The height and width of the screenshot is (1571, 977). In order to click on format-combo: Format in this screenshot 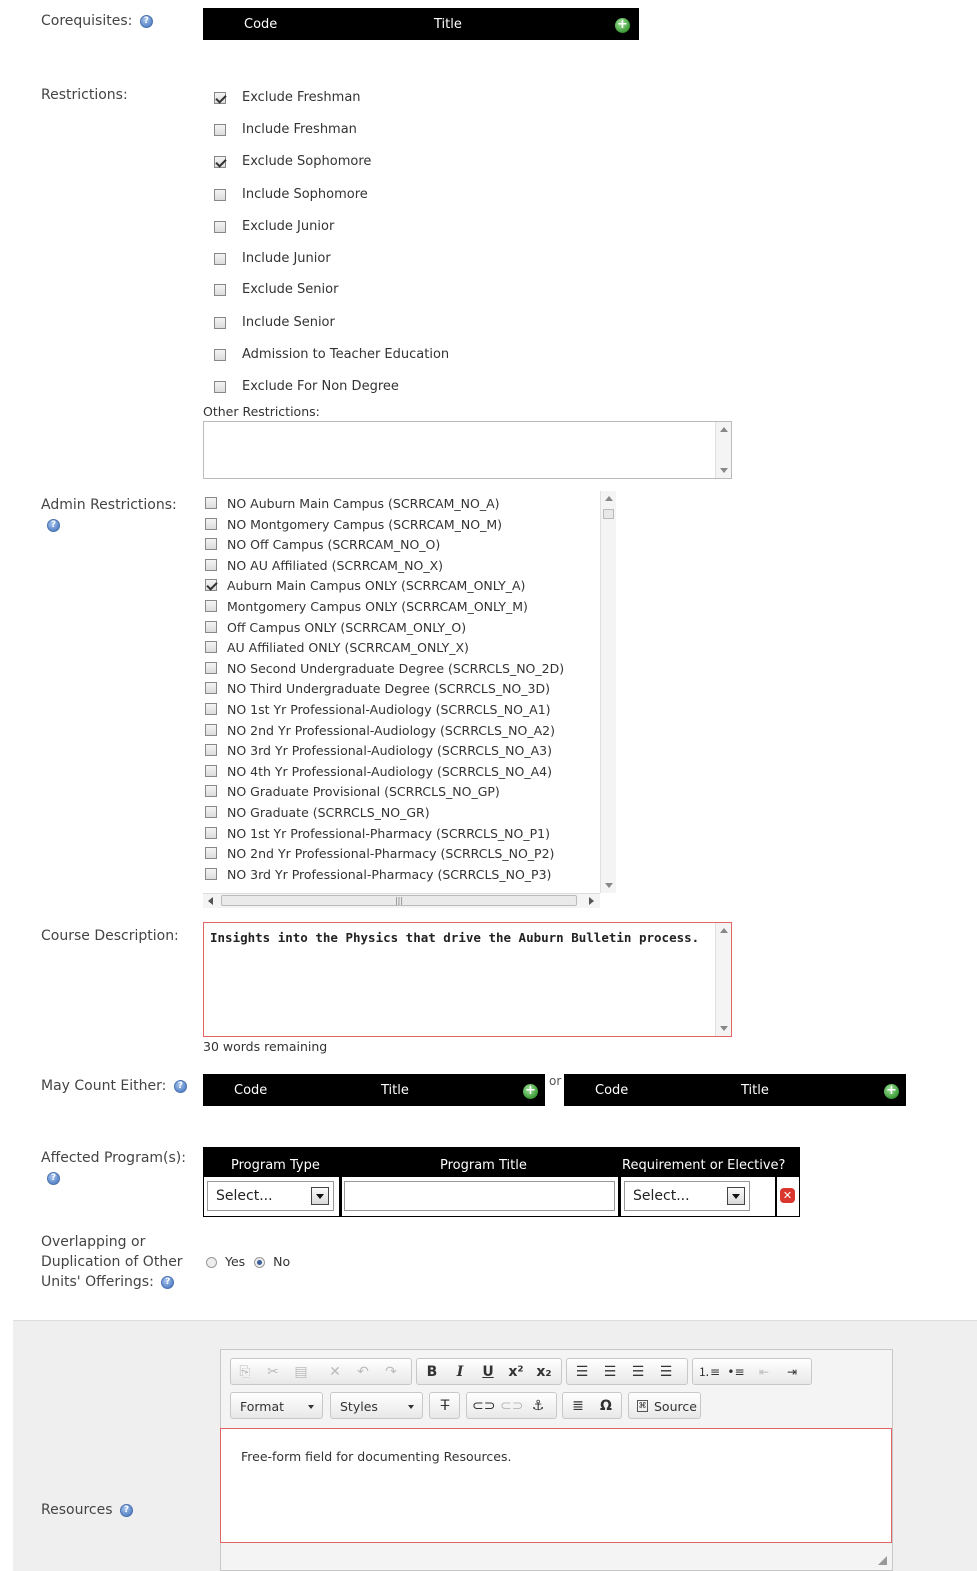, I will do `click(276, 1405)`.